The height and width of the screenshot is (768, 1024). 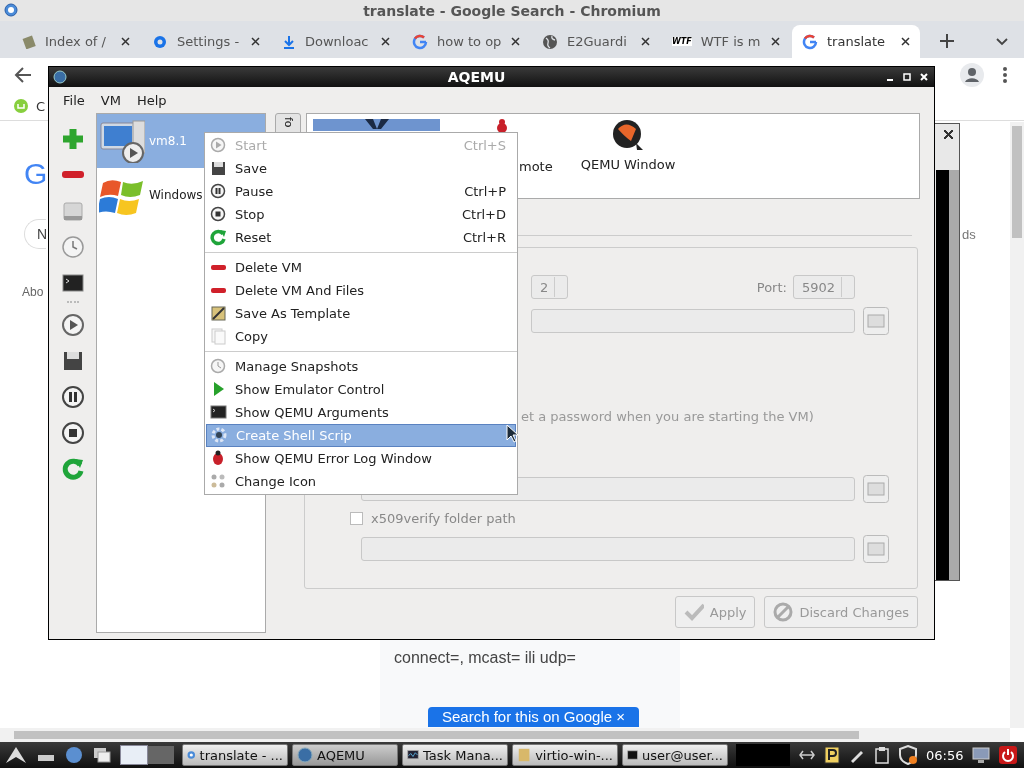 What do you see at coordinates (110, 100) in the screenshot?
I see `menu-item: VM` at bounding box center [110, 100].